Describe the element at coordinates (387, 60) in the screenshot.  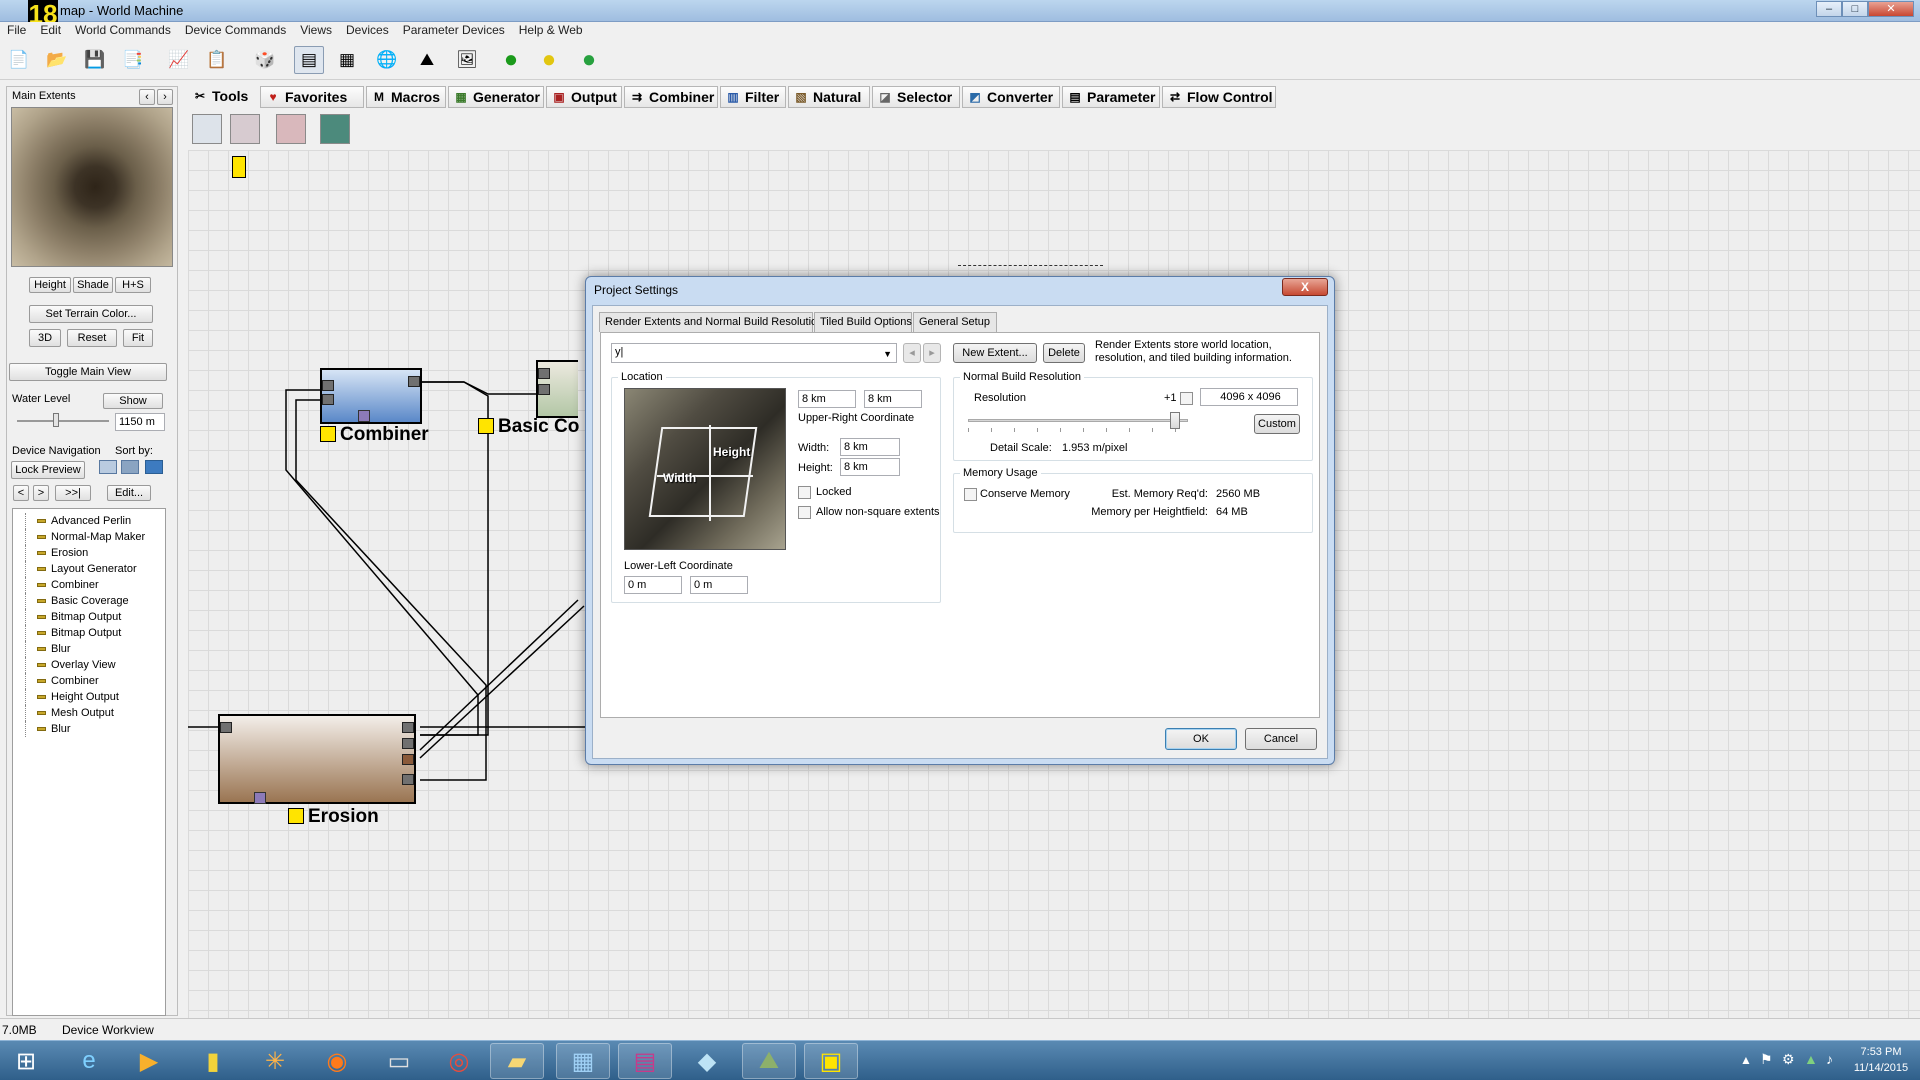
I see `globe-view-icon: 🌐` at that location.